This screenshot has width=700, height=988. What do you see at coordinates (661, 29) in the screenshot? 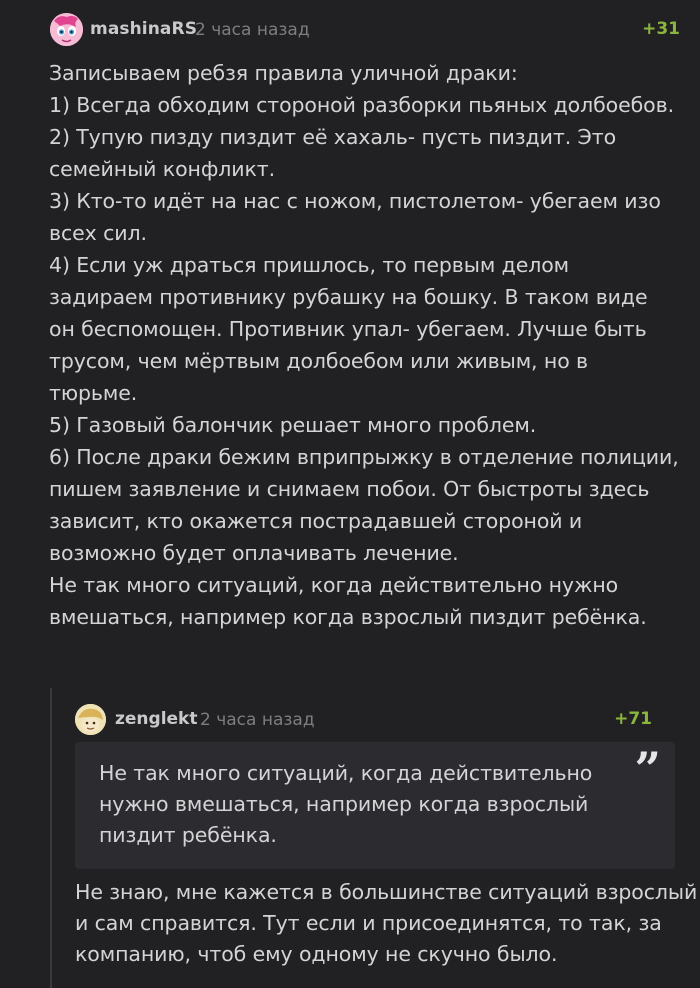
I see `comment-rating: +31` at bounding box center [661, 29].